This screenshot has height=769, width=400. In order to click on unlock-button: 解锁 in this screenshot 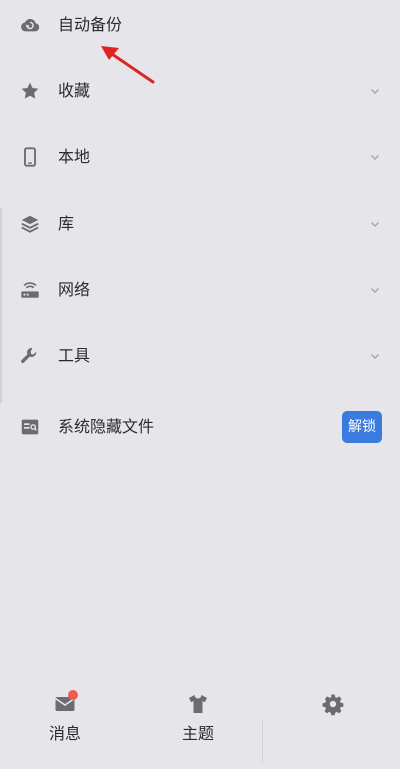, I will do `click(362, 427)`.